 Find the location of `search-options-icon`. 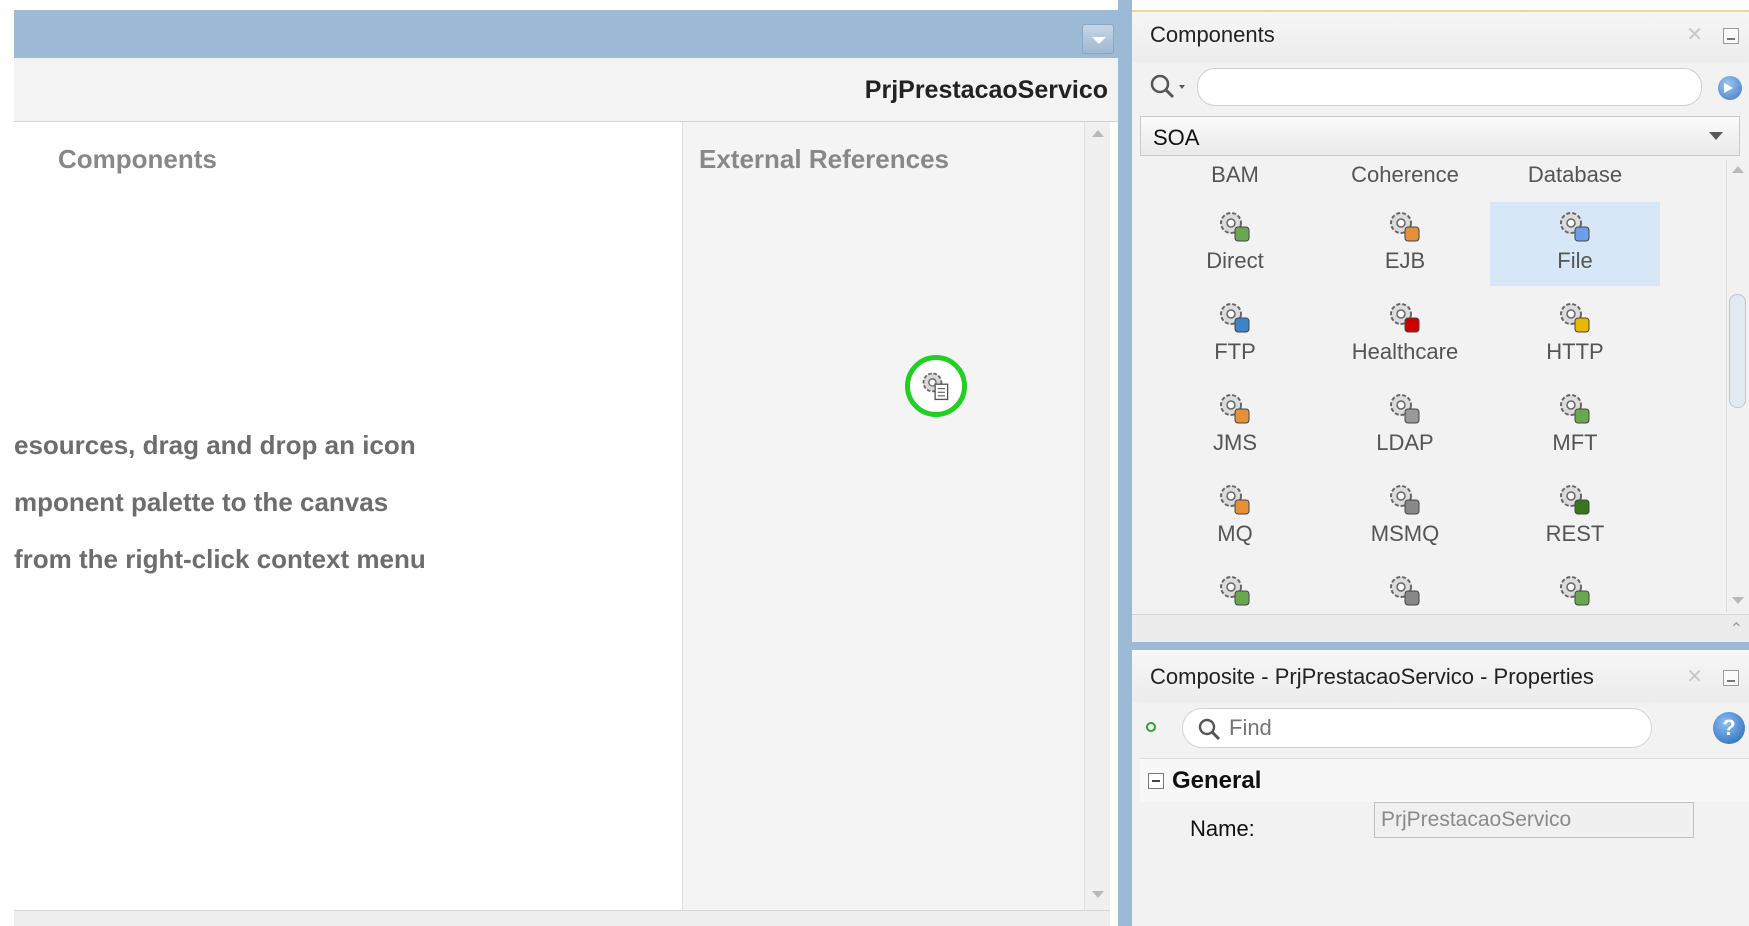

search-options-icon is located at coordinates (1171, 87).